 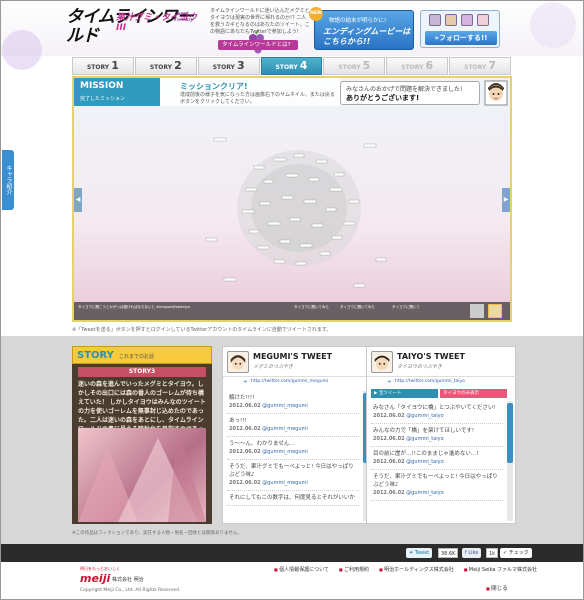 I want to click on about-button: タイムラインワールドとは?, so click(x=258, y=45).